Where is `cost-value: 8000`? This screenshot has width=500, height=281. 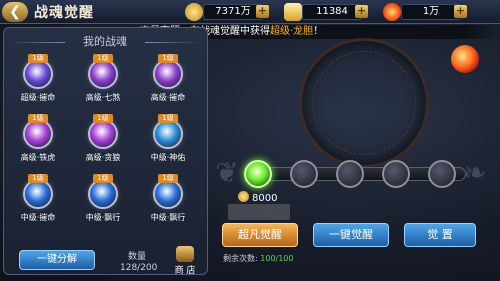
cost-value: 8000 is located at coordinates (265, 198).